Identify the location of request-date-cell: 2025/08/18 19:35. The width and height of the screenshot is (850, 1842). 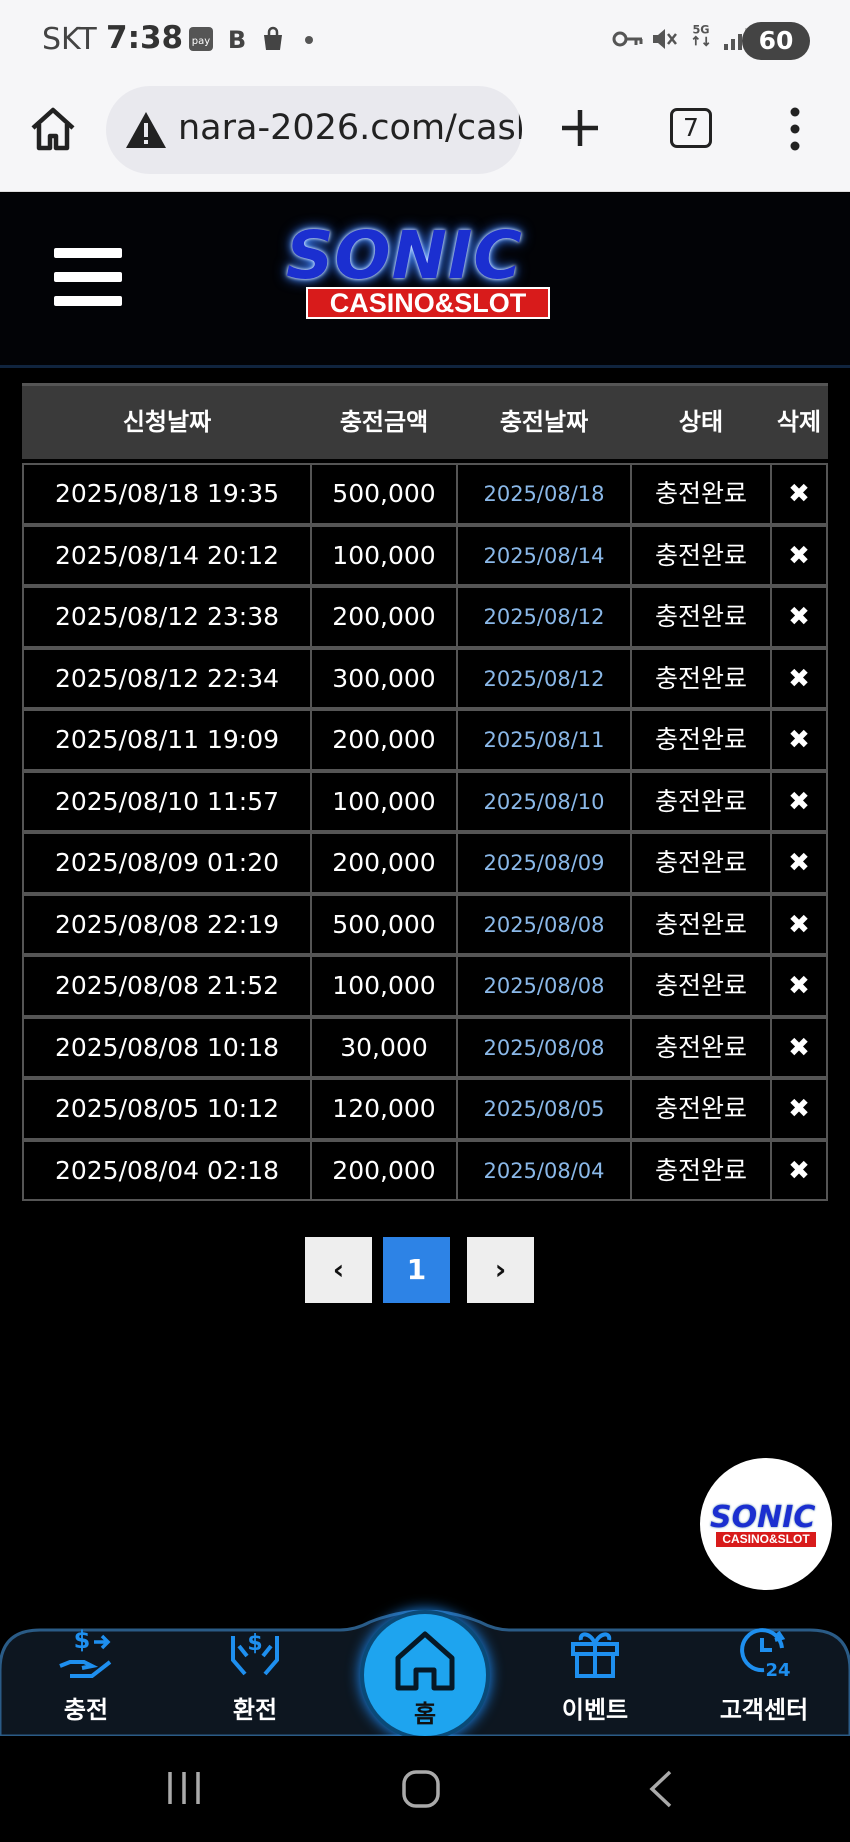
(167, 494).